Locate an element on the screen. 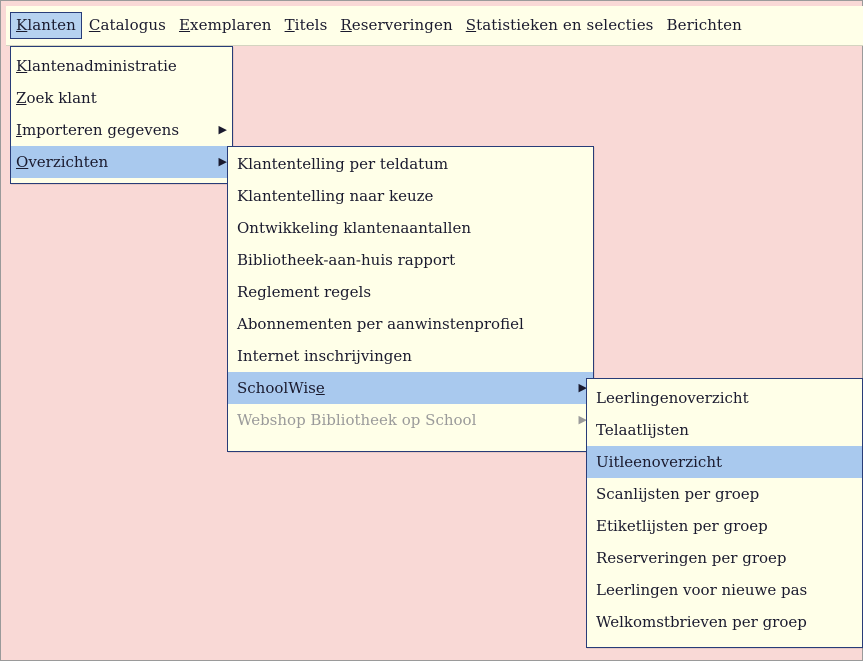 The image size is (863, 661). menu-item-schoolwise: SchoolWise ▶ is located at coordinates (410, 388).